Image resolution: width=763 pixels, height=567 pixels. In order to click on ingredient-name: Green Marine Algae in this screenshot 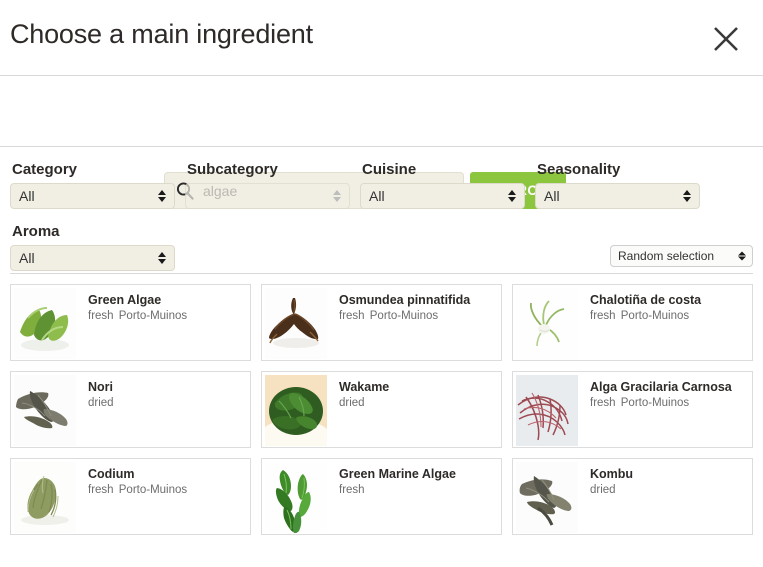, I will do `click(397, 474)`.